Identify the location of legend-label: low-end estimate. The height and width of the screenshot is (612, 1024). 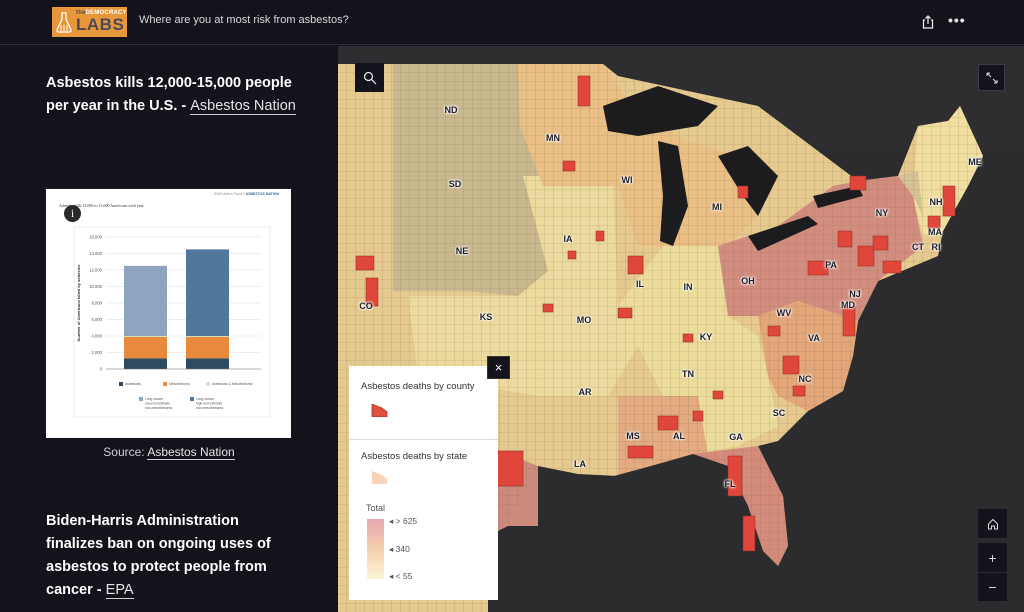
(157, 404).